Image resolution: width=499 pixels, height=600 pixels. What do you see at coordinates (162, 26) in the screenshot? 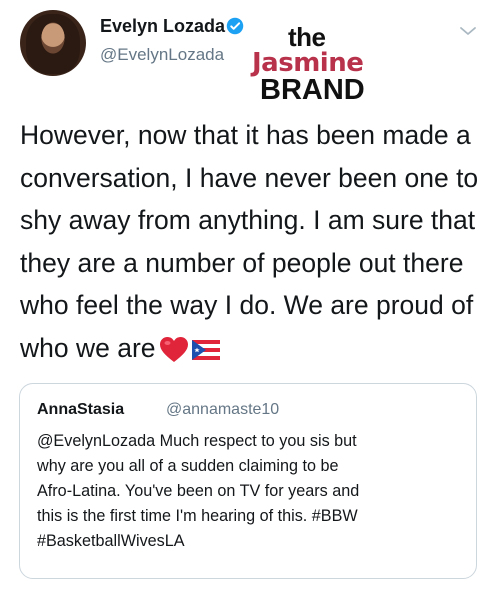
I see `author-name: Evelyn Lozada` at bounding box center [162, 26].